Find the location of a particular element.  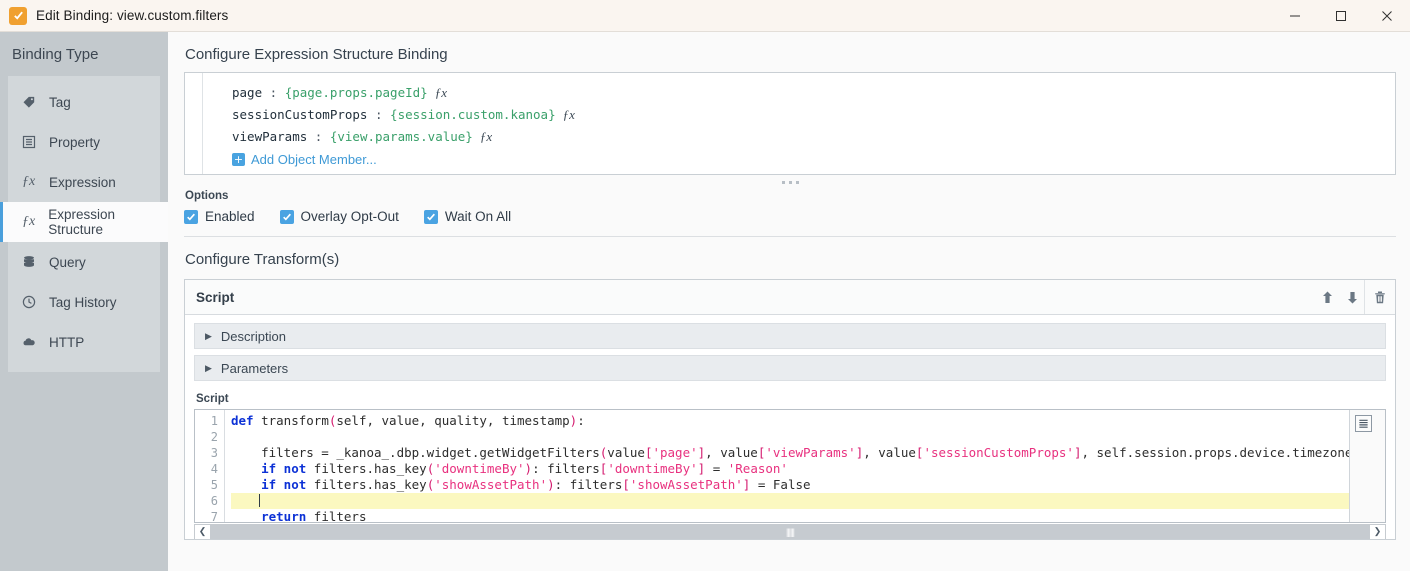

accordion-label: Parameters is located at coordinates (254, 368).